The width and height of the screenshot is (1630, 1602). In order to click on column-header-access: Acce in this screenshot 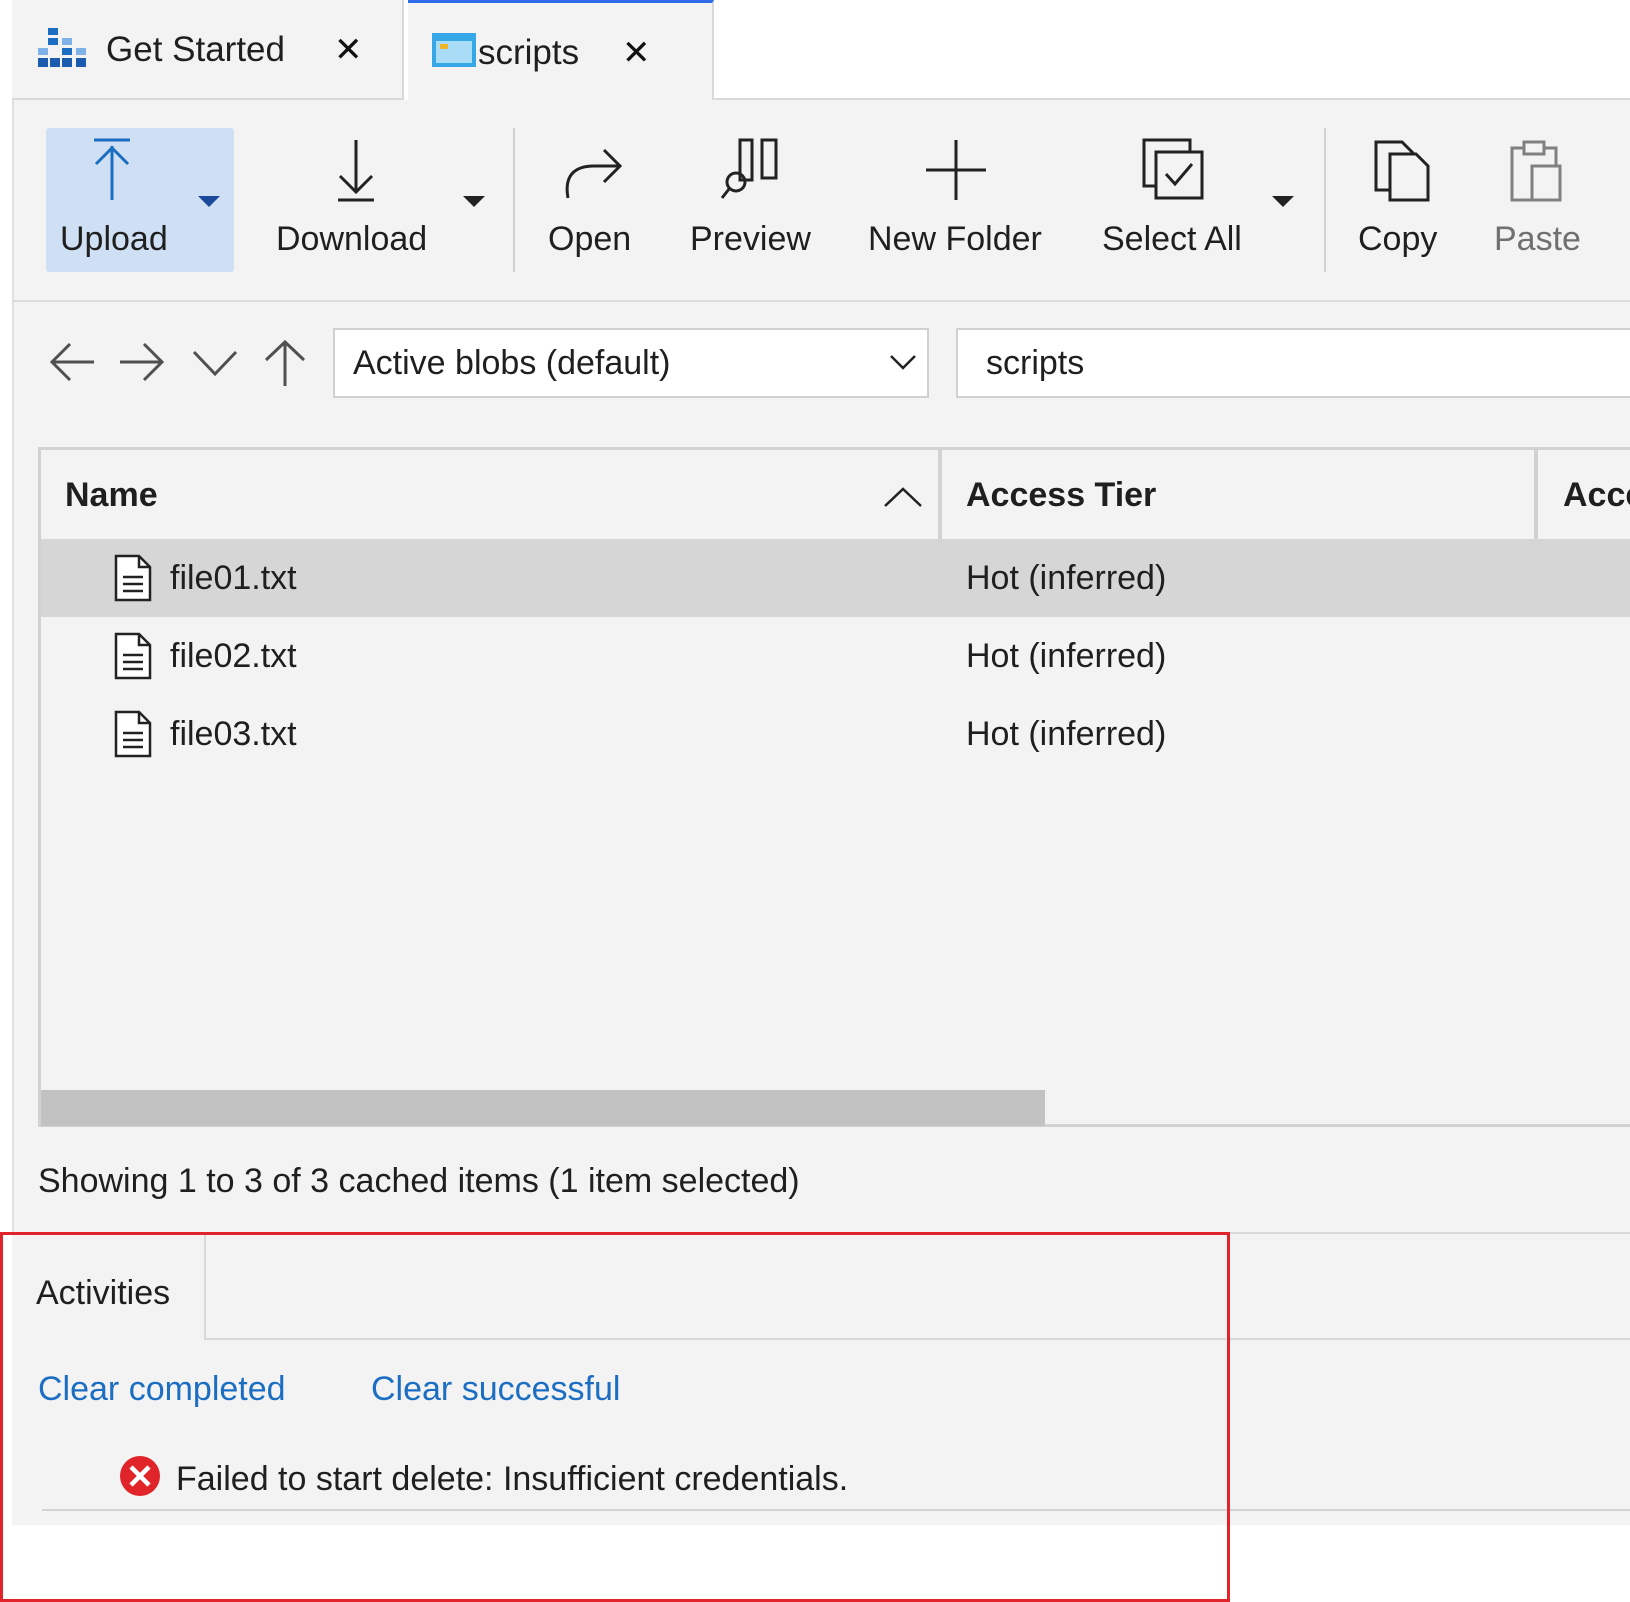, I will do `click(1596, 495)`.